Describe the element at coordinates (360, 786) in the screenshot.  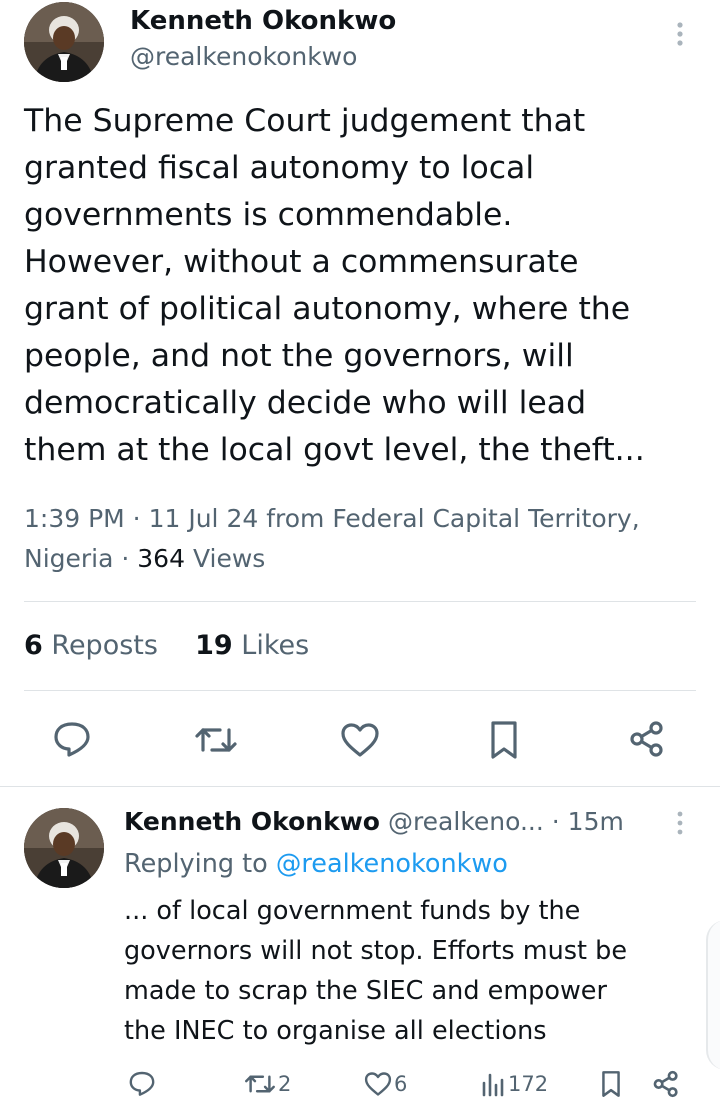
I see `section-divider` at that location.